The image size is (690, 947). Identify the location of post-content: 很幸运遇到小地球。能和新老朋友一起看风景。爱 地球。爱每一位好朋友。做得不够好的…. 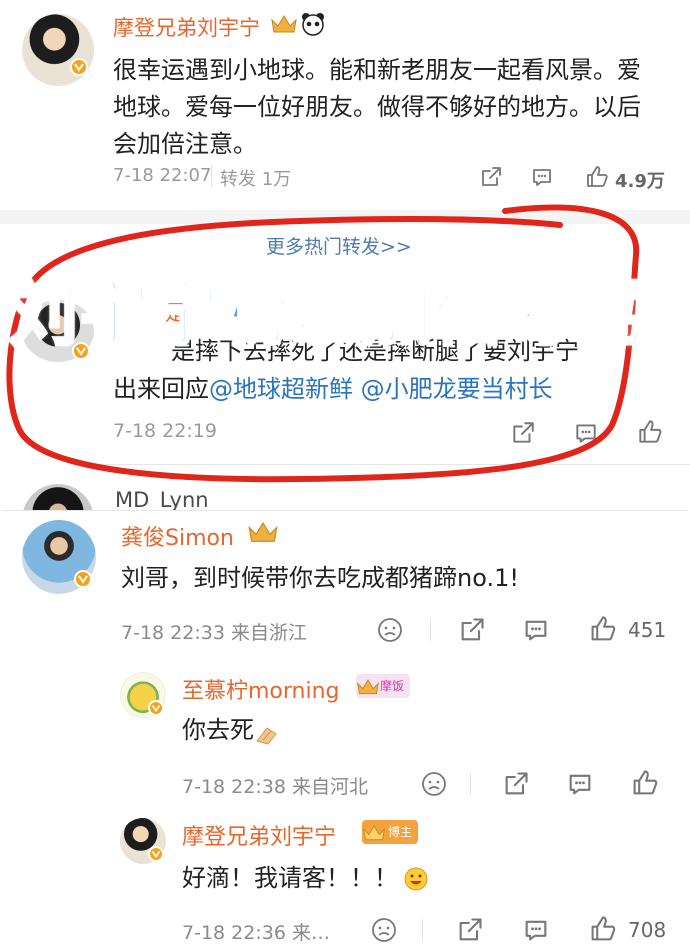
(398, 107).